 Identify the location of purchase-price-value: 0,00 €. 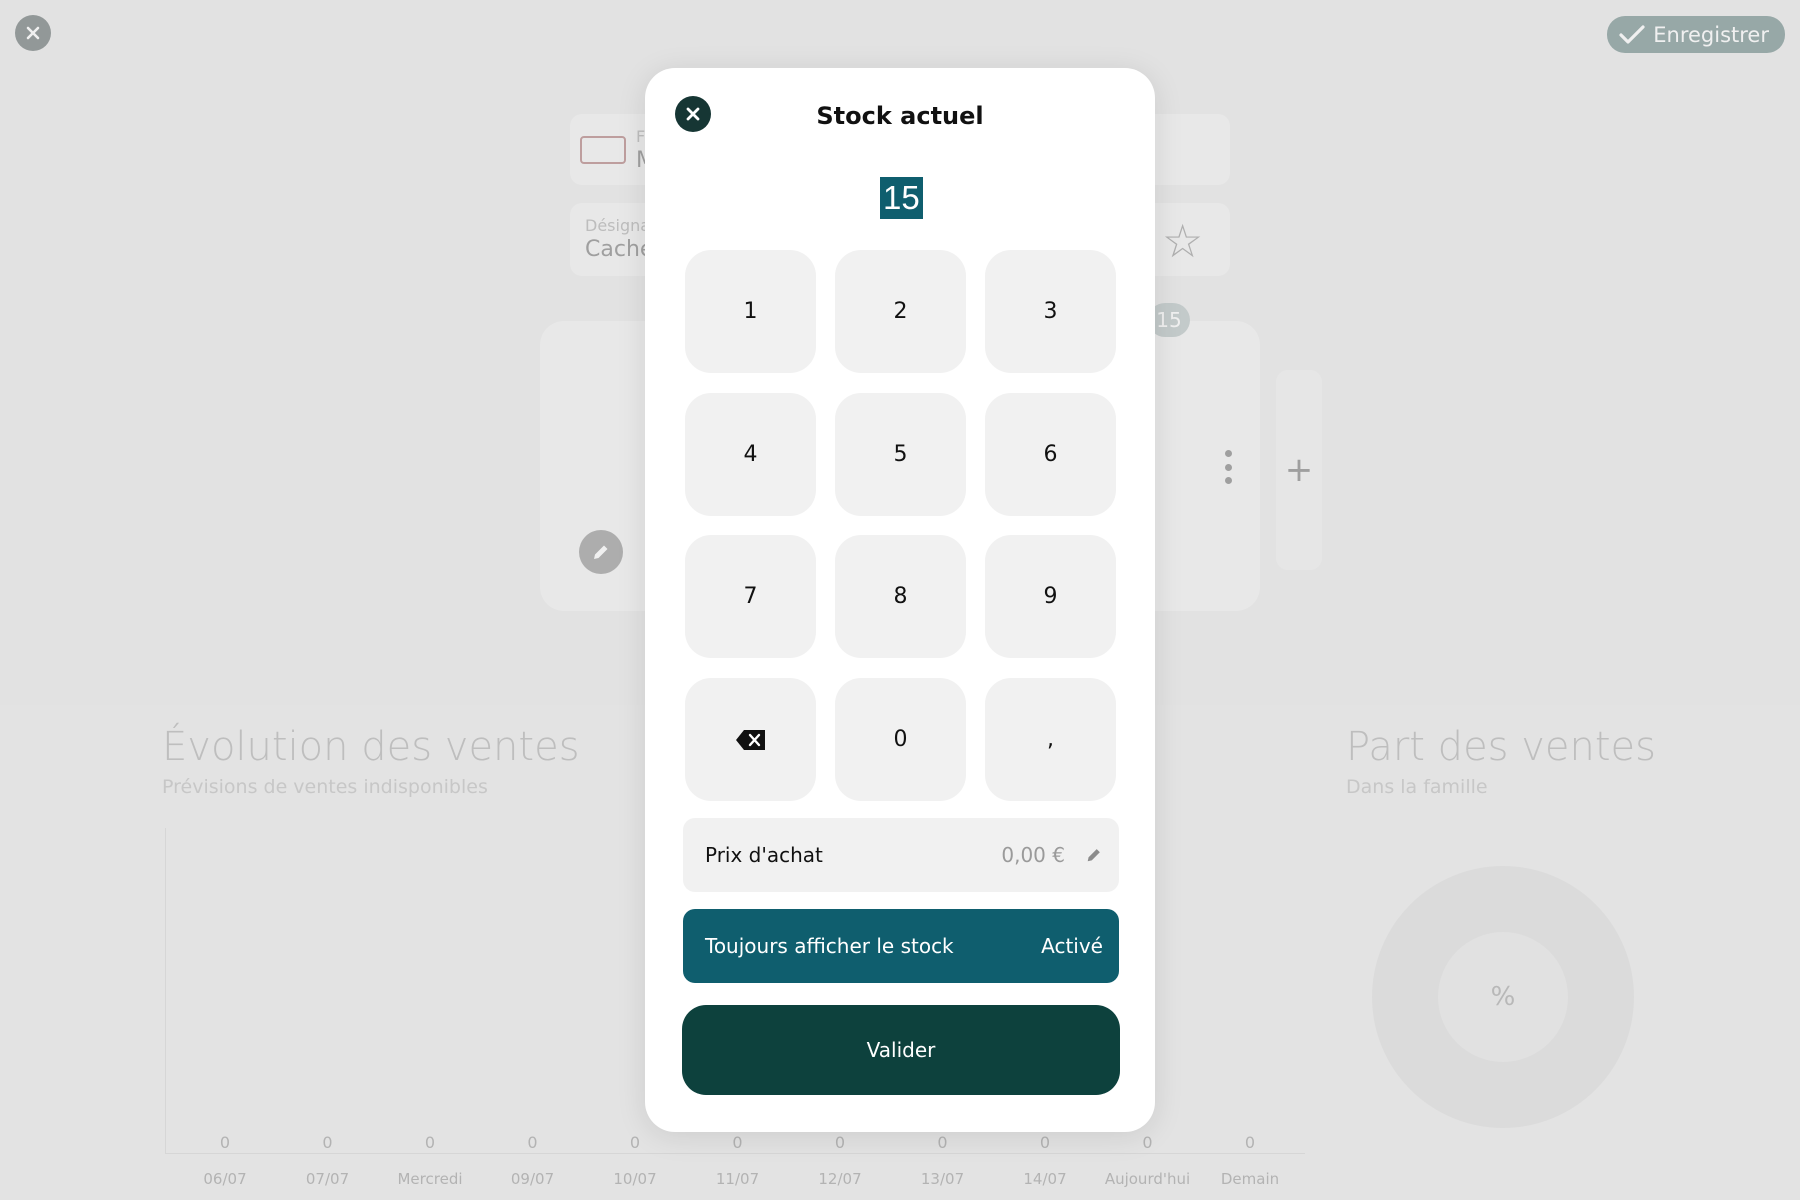
(1033, 855).